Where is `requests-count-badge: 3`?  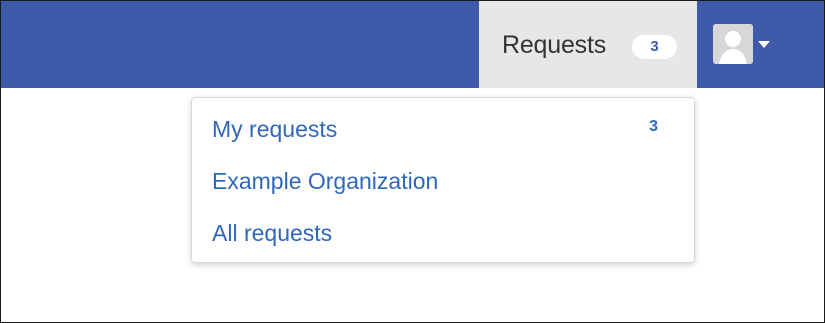 requests-count-badge: 3 is located at coordinates (654, 47).